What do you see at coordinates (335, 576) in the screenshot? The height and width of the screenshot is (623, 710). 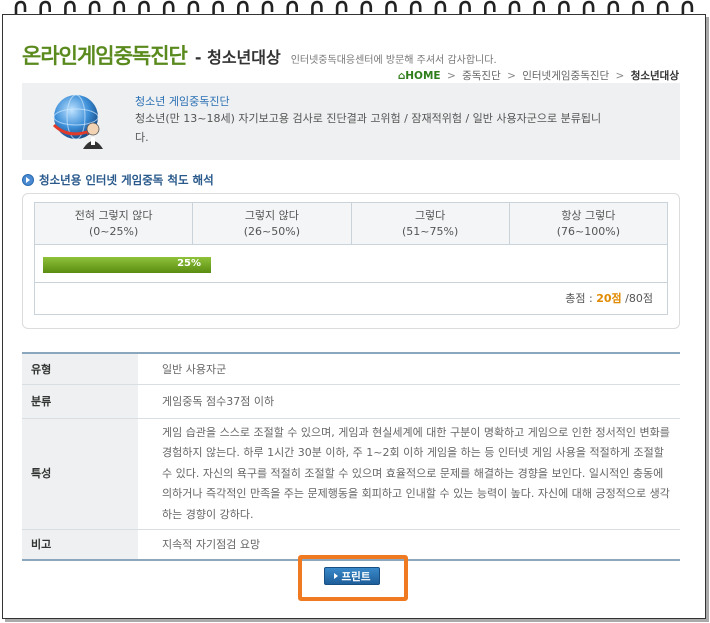 I see `play-arrow-icon` at bounding box center [335, 576].